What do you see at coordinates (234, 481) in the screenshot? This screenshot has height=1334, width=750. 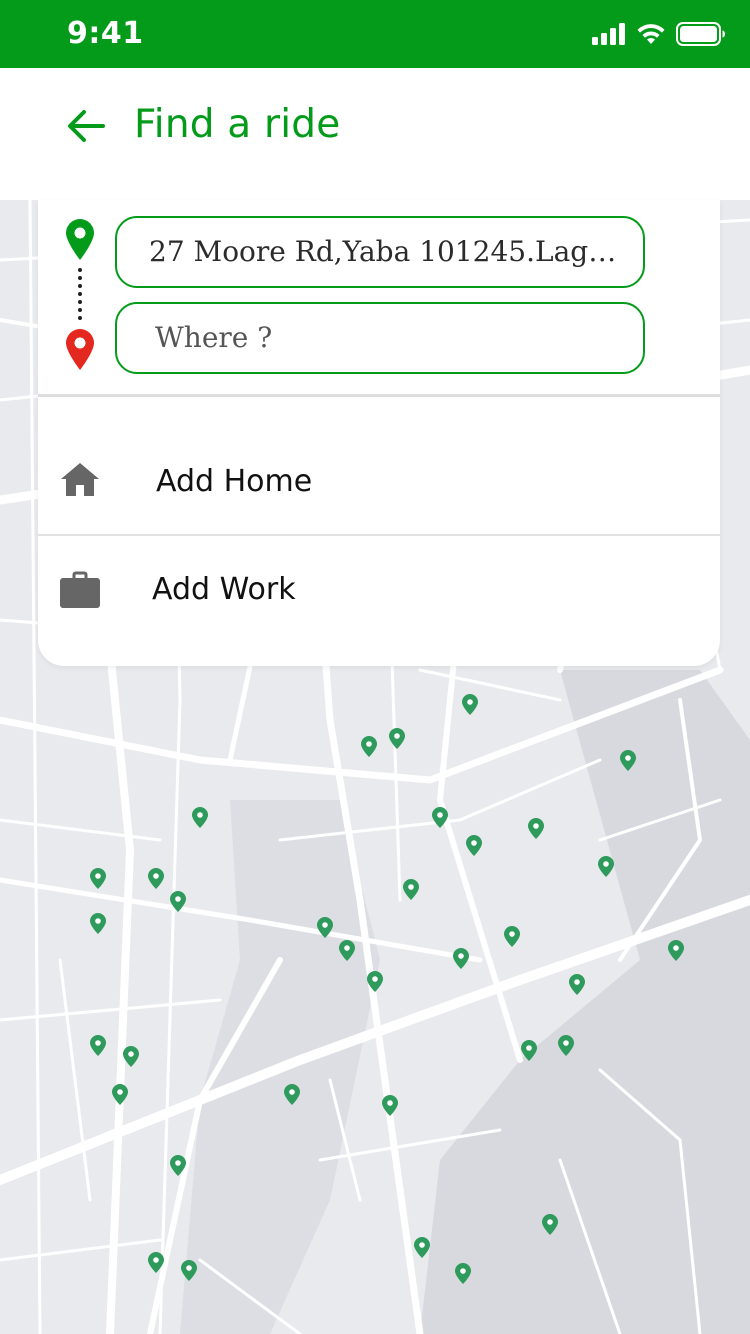 I see `add-home-label: Add Home` at bounding box center [234, 481].